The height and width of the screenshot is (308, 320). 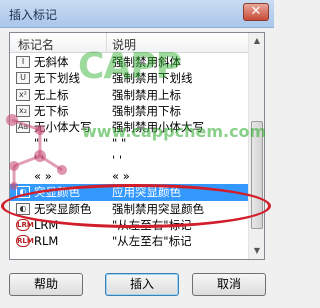 What do you see at coordinates (46, 284) in the screenshot?
I see `help-button: 帮助` at bounding box center [46, 284].